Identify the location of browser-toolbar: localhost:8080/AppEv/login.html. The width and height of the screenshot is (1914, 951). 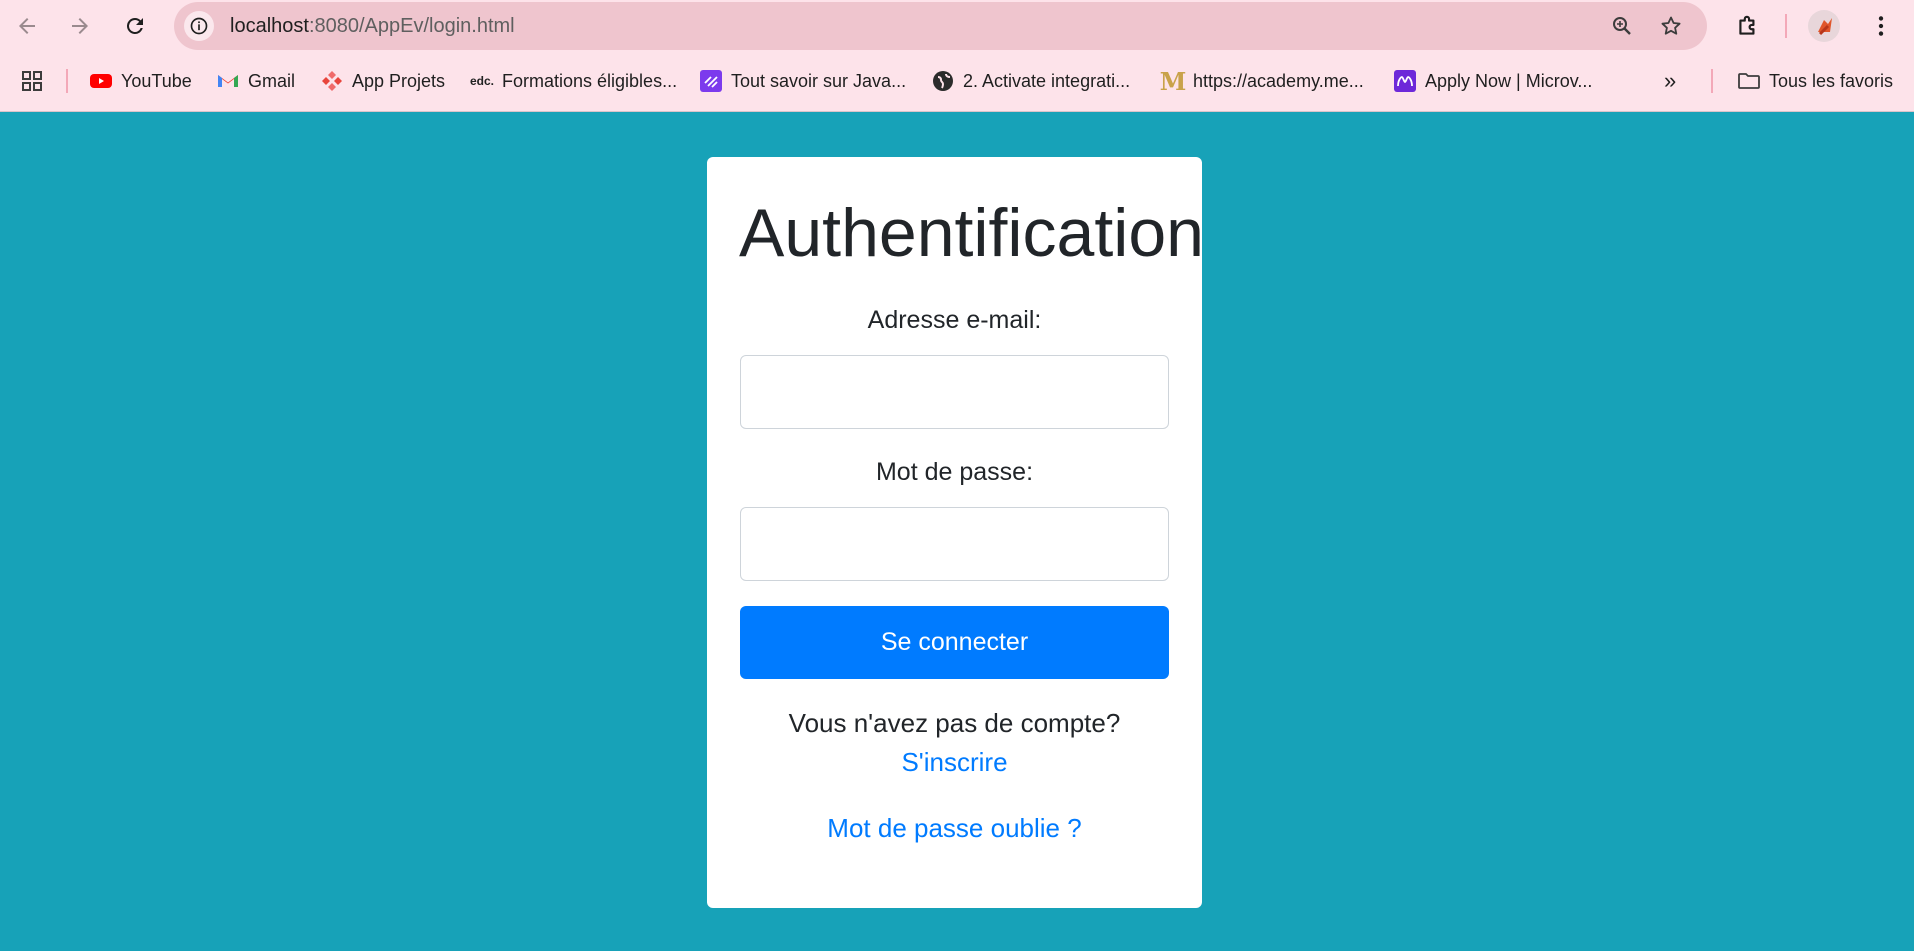
(957, 26).